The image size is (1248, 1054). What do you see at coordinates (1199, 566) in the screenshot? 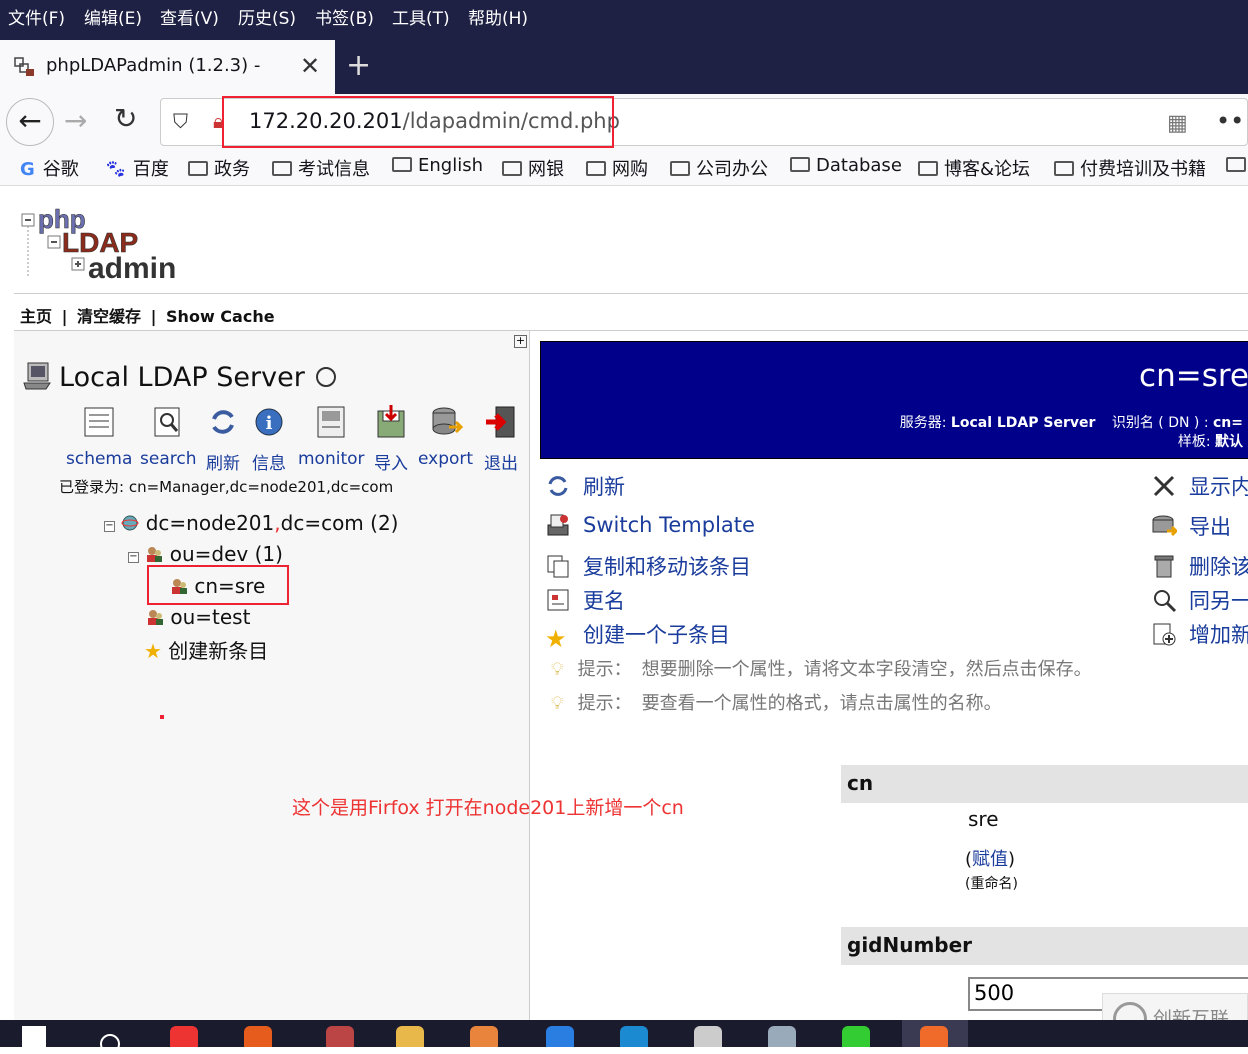
I see `action-delete: 删除该` at bounding box center [1199, 566].